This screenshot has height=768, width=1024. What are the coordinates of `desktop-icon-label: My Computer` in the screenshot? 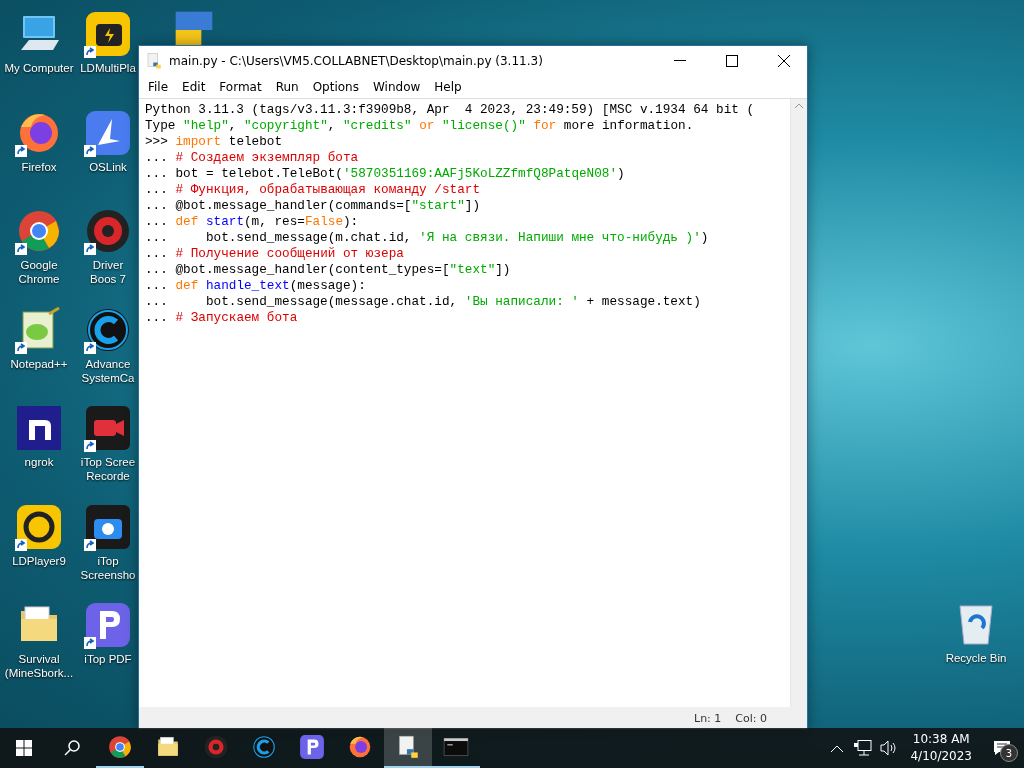 It's located at (39, 68).